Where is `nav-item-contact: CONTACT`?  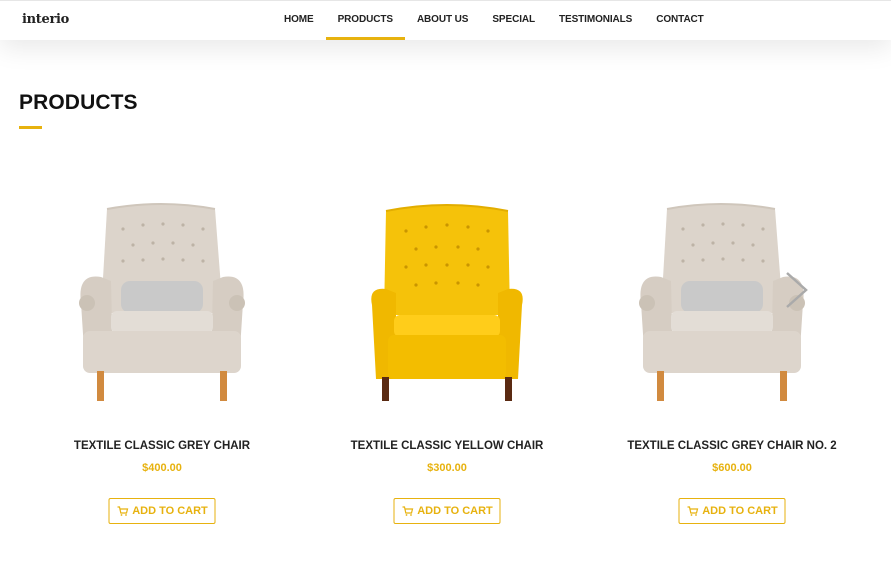
nav-item-contact: CONTACT is located at coordinates (679, 20).